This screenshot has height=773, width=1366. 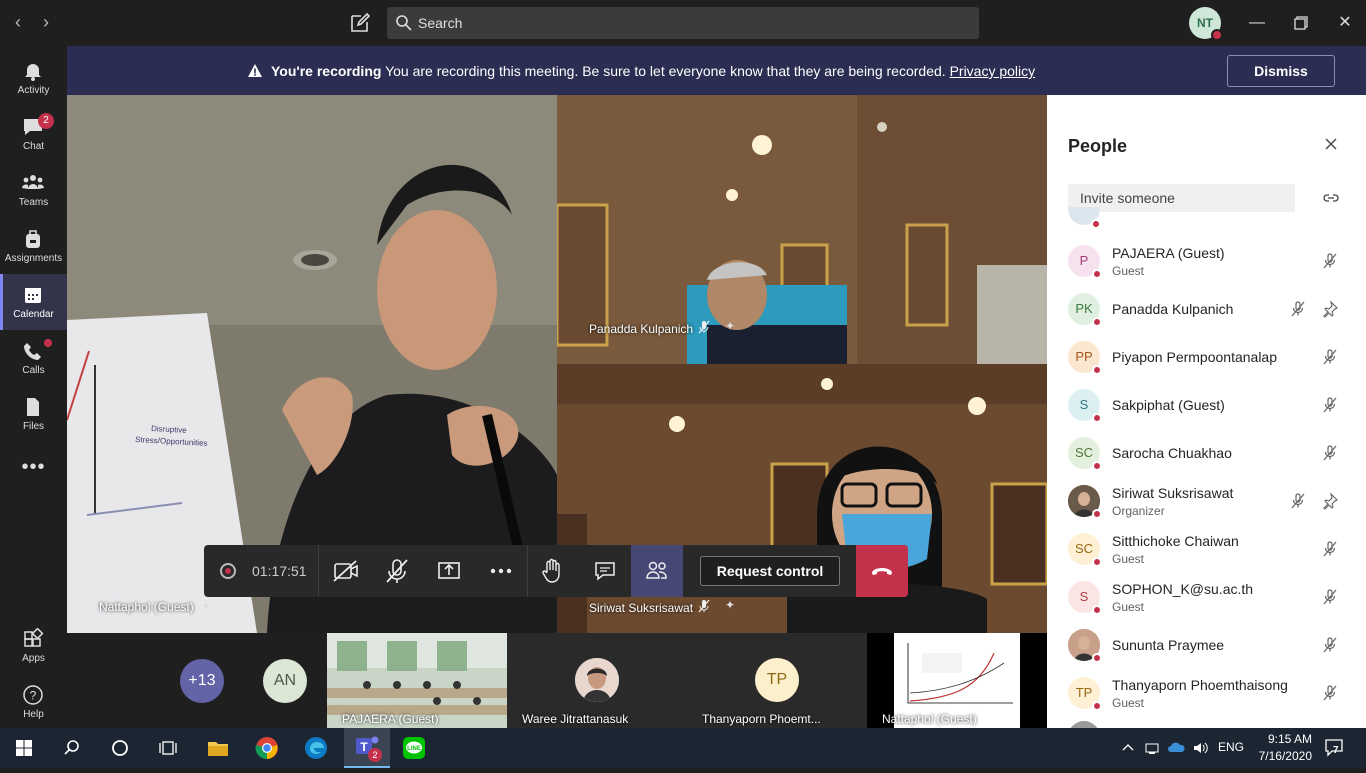 I want to click on user-avatar: NT, so click(x=1206, y=24).